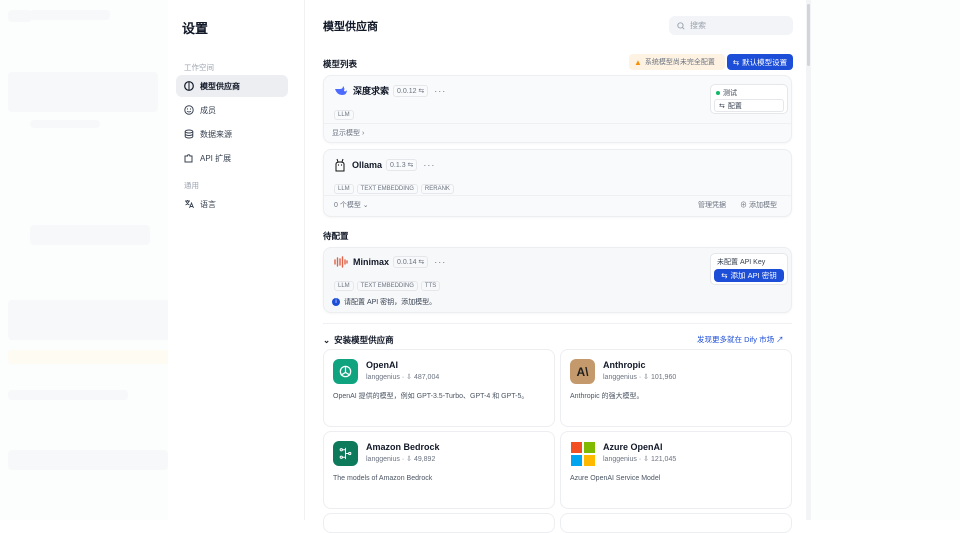 The width and height of the screenshot is (960, 533). Describe the element at coordinates (749, 105) in the screenshot. I see `config-button: ⇆ 配置` at that location.